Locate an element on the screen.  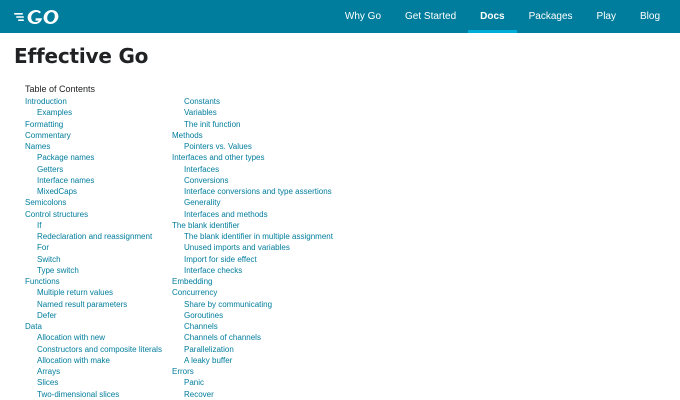
toc-item: Interfaces is located at coordinates (252, 169).